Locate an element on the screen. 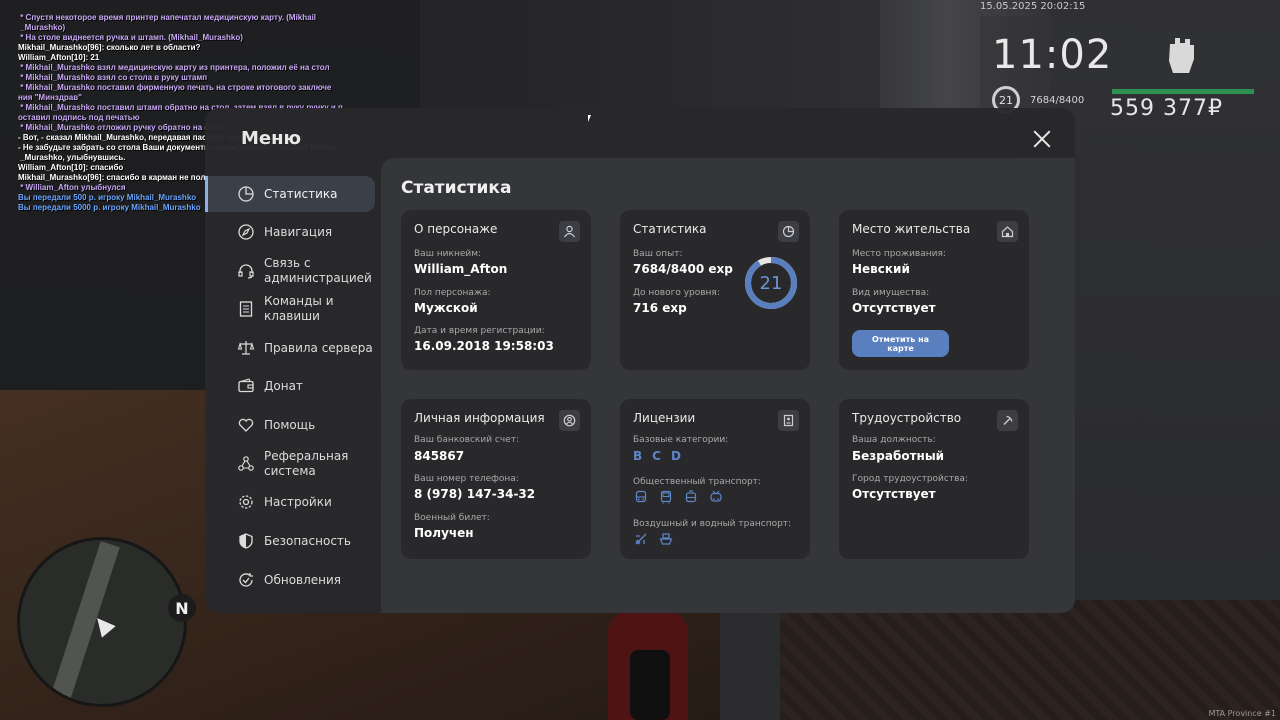  content-title: Статистика is located at coordinates (456, 188).